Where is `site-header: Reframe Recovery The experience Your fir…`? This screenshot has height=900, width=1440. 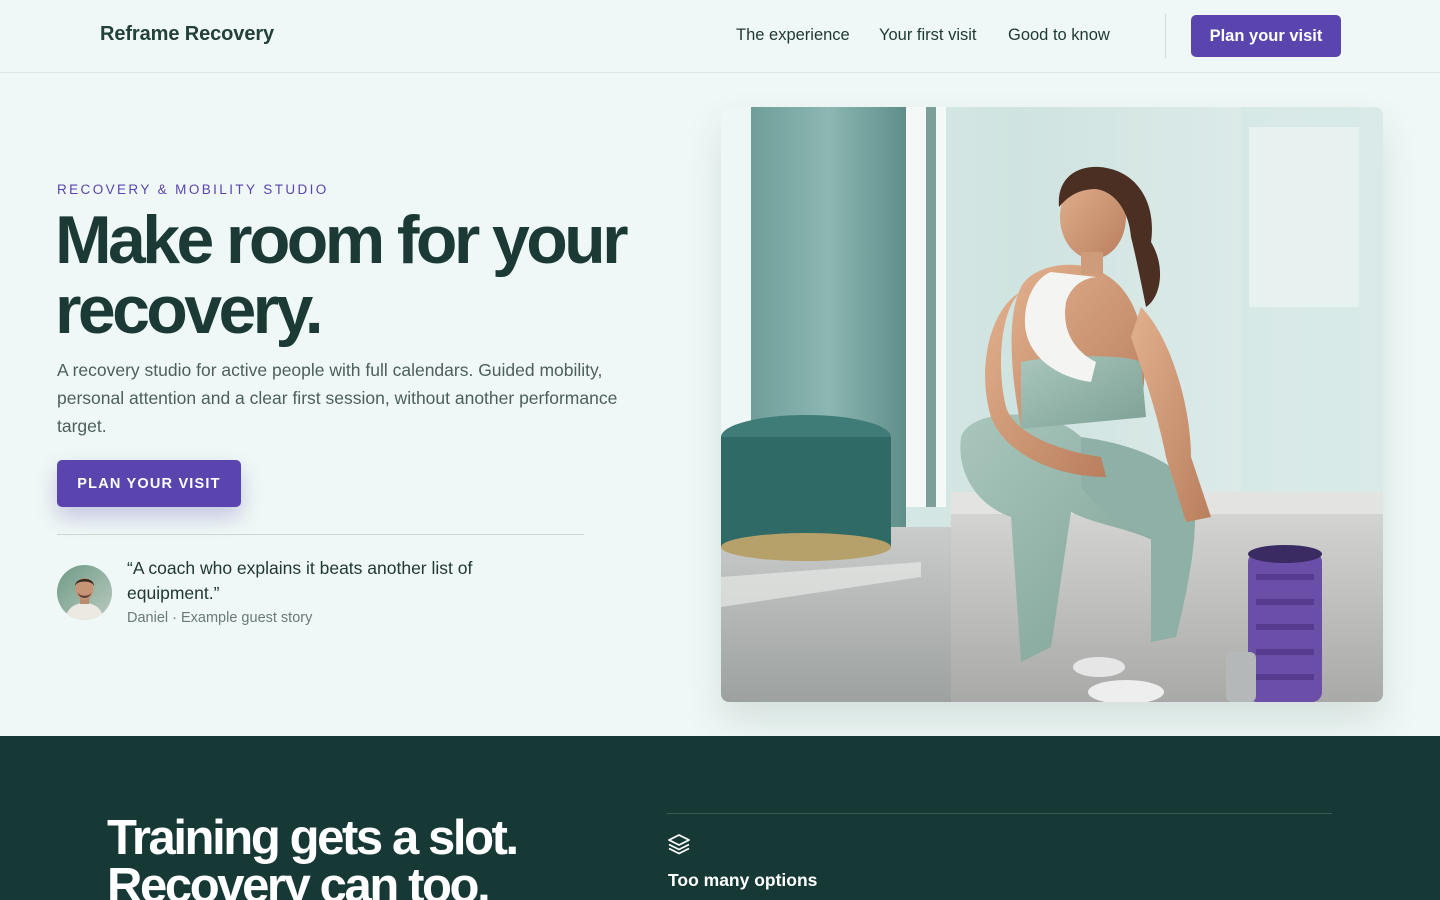
site-header: Reframe Recovery The experience Your fir… is located at coordinates (720, 36).